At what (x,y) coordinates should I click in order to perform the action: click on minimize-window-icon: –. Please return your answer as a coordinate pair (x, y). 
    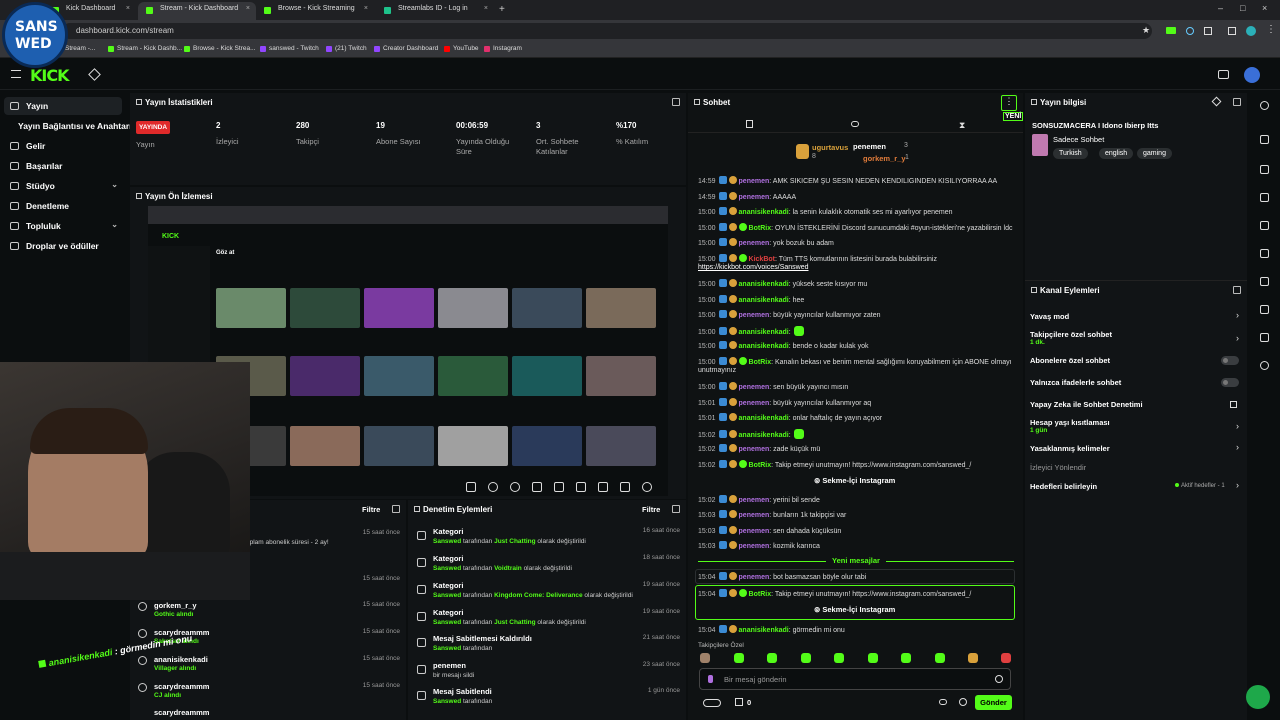
    Looking at the image, I should click on (1220, 8).